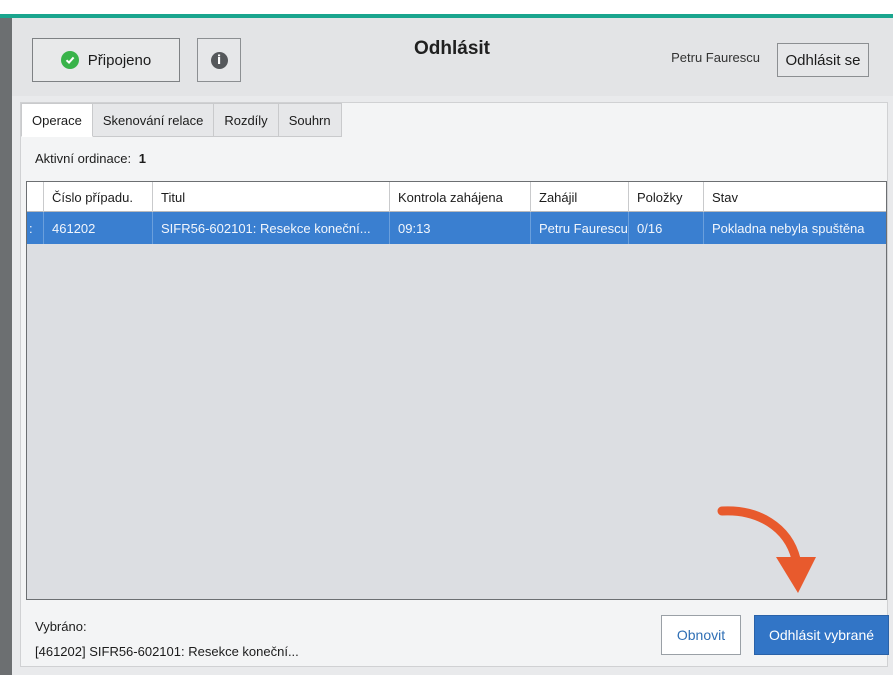 The image size is (893, 675). I want to click on info-icon: i, so click(219, 60).